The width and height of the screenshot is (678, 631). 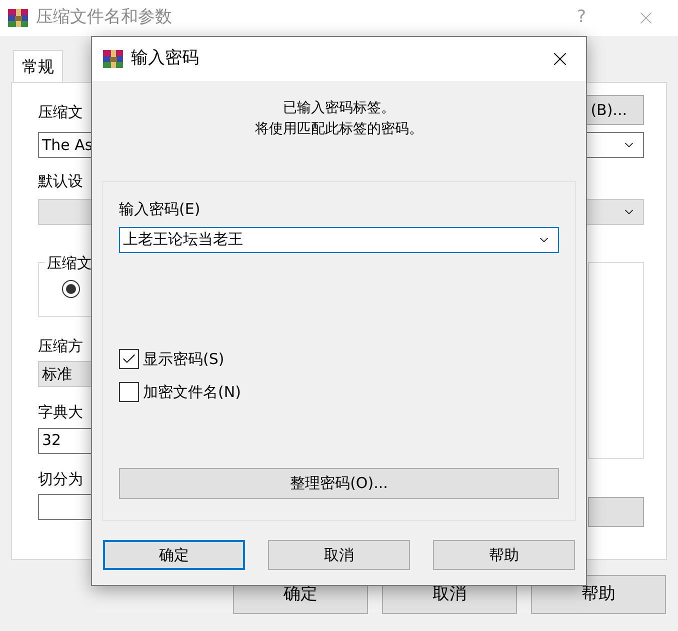 I want to click on dialog-button: 帮助, so click(x=504, y=555).